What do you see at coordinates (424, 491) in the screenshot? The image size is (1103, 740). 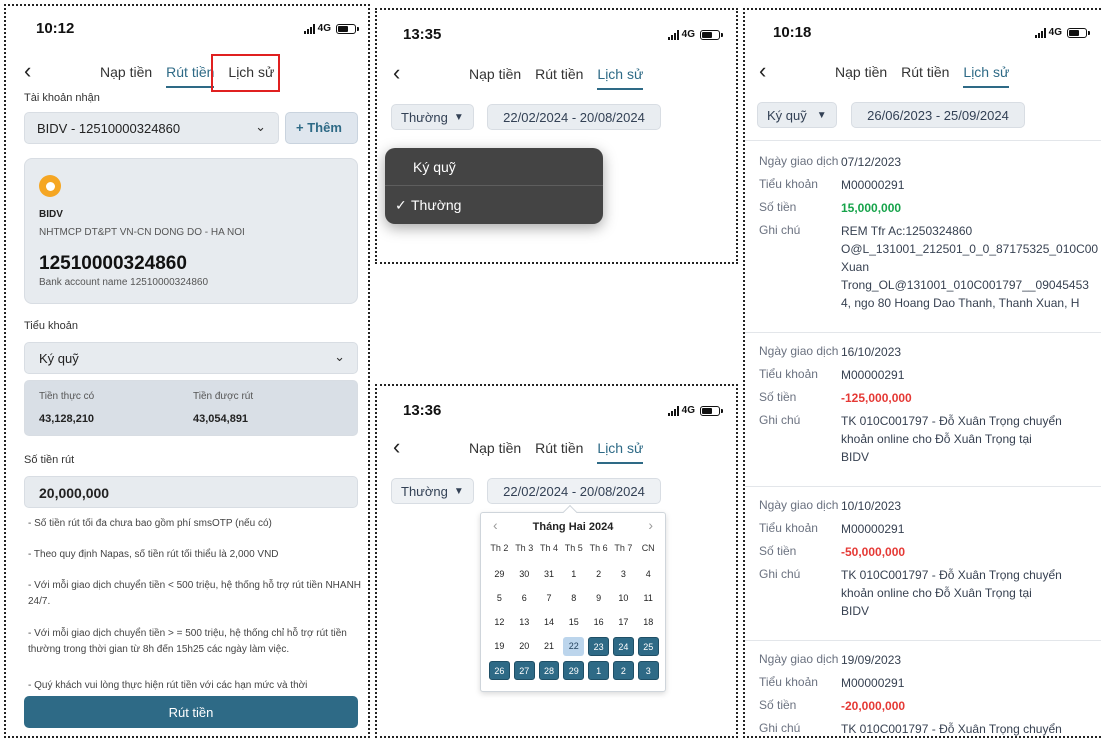 I see `account-type-value: Thường` at bounding box center [424, 491].